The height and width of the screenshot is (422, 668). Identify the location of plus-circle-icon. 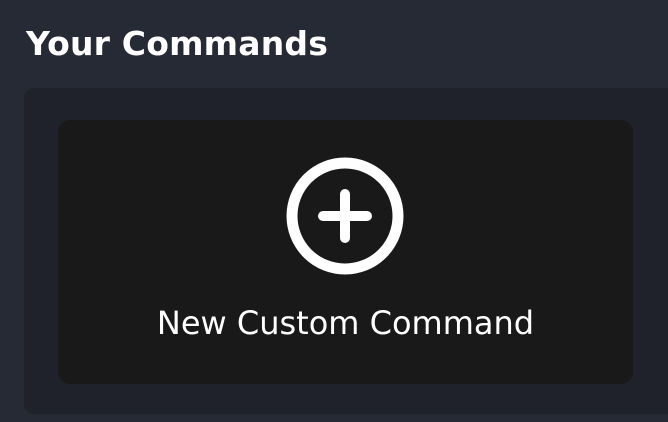
(345, 216).